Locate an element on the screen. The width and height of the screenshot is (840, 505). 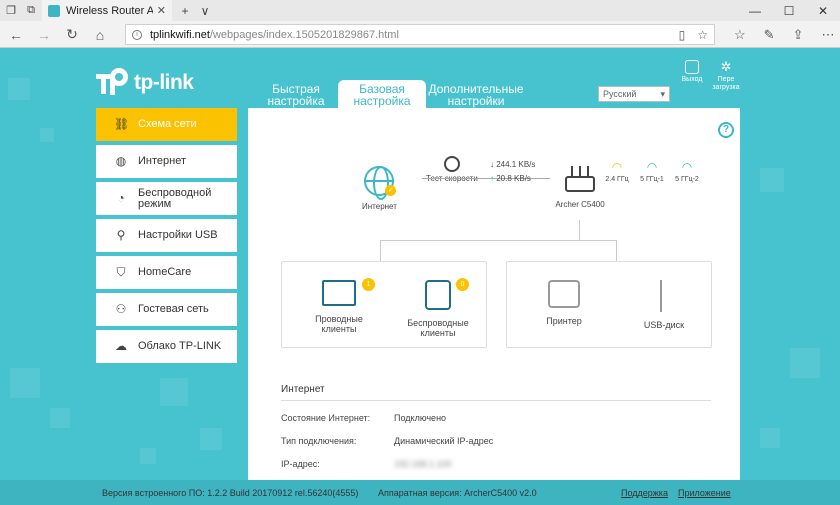
band-2g: ◠ 2.4 ГГц is located at coordinates (617, 171).